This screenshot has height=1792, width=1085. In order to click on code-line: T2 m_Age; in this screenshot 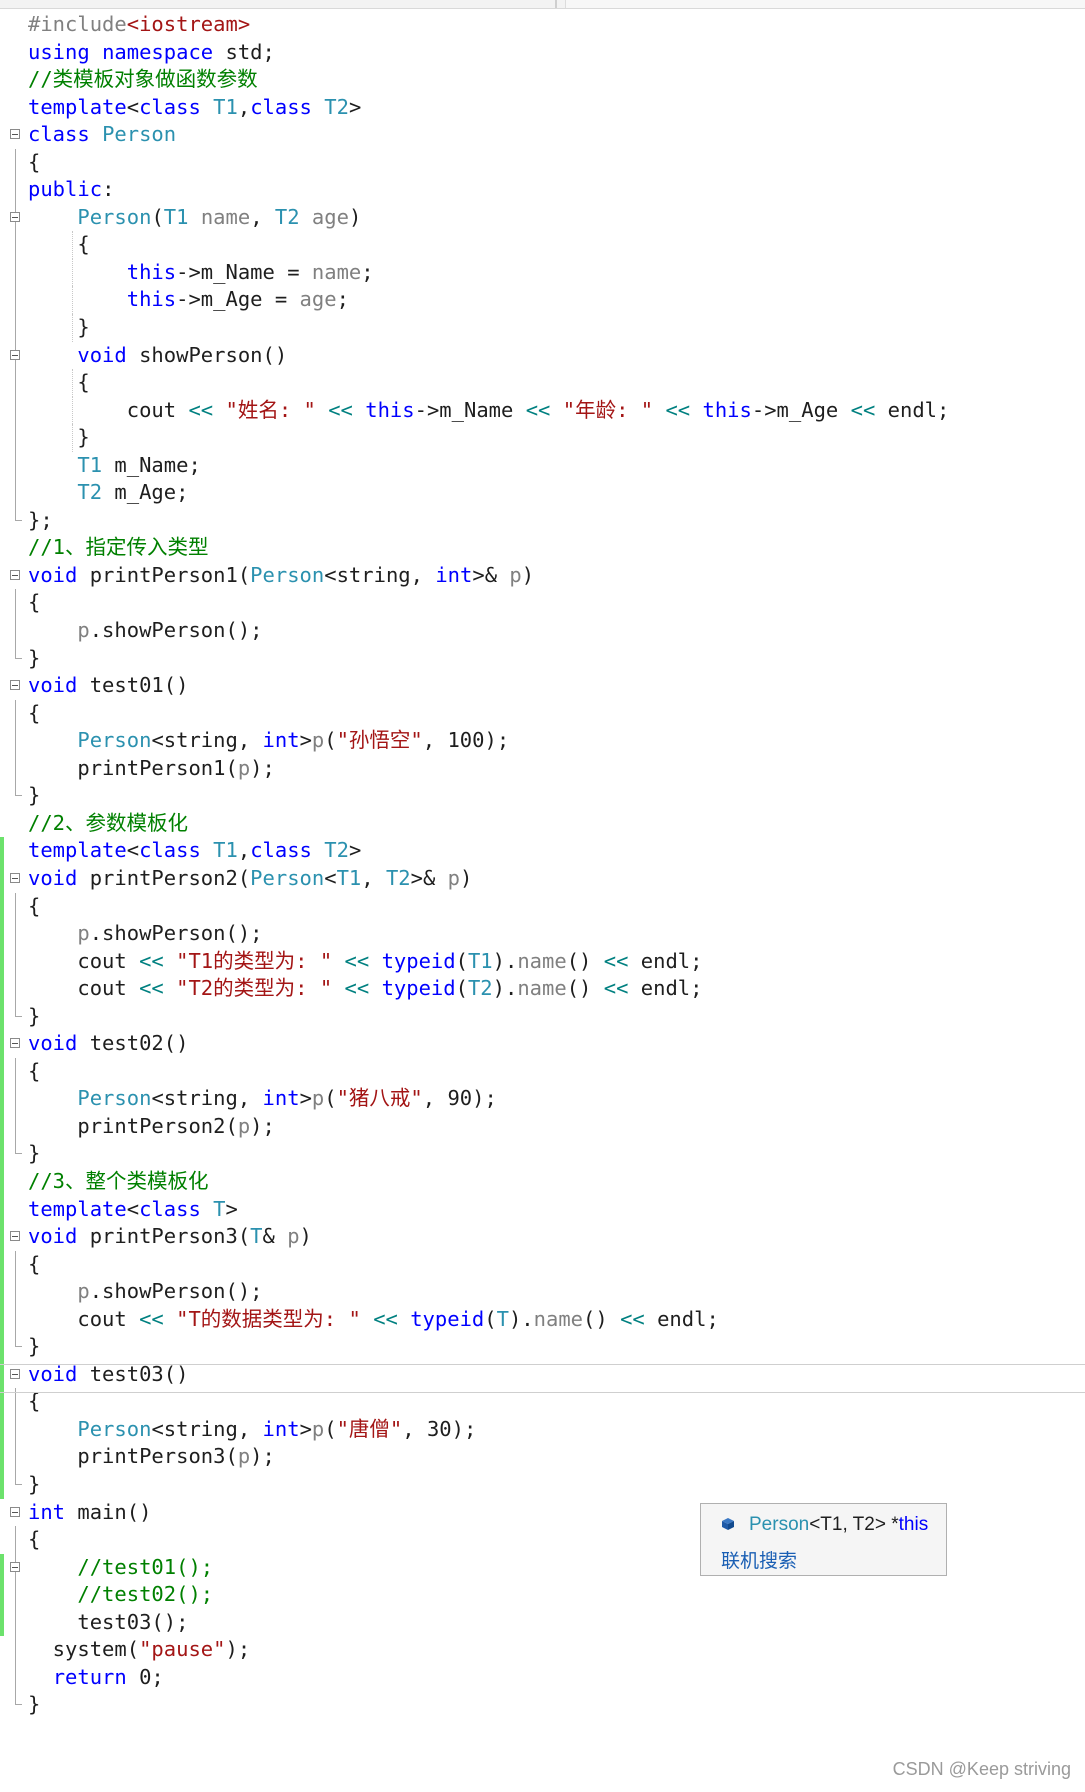, I will do `click(542, 493)`.